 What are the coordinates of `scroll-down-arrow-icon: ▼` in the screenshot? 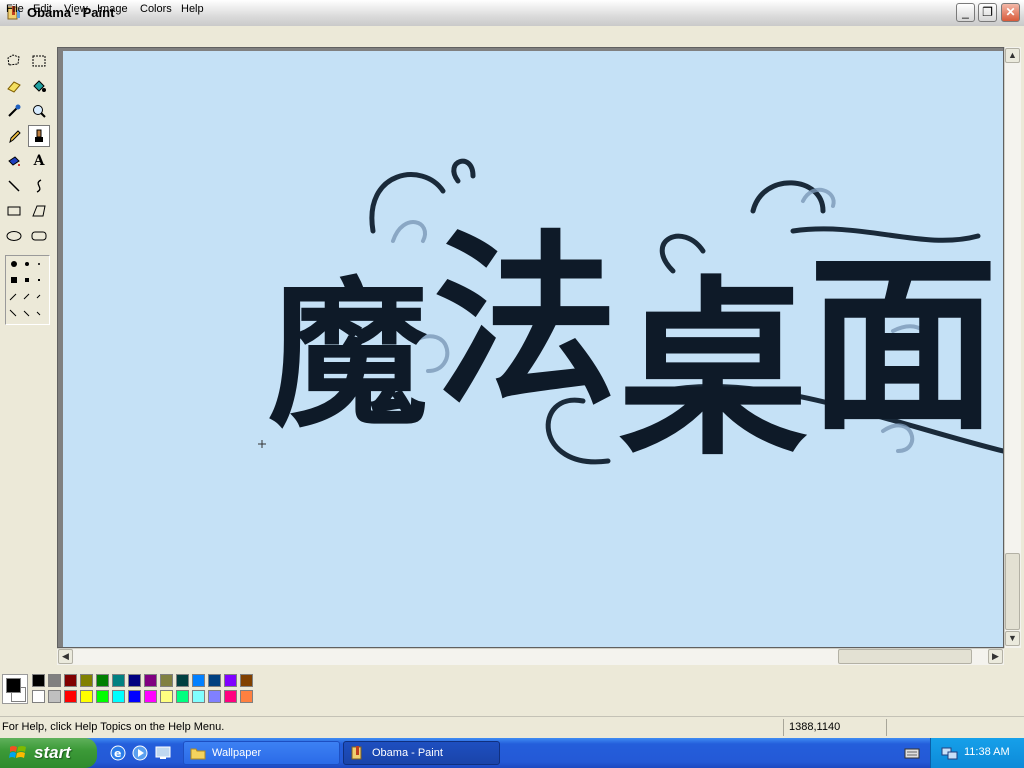 It's located at (1012, 638).